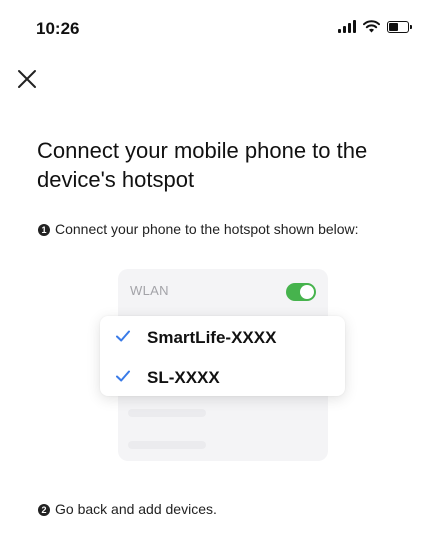 The width and height of the screenshot is (427, 548). Describe the element at coordinates (222, 377) in the screenshot. I see `network-item-sl: SL-XXXX` at that location.